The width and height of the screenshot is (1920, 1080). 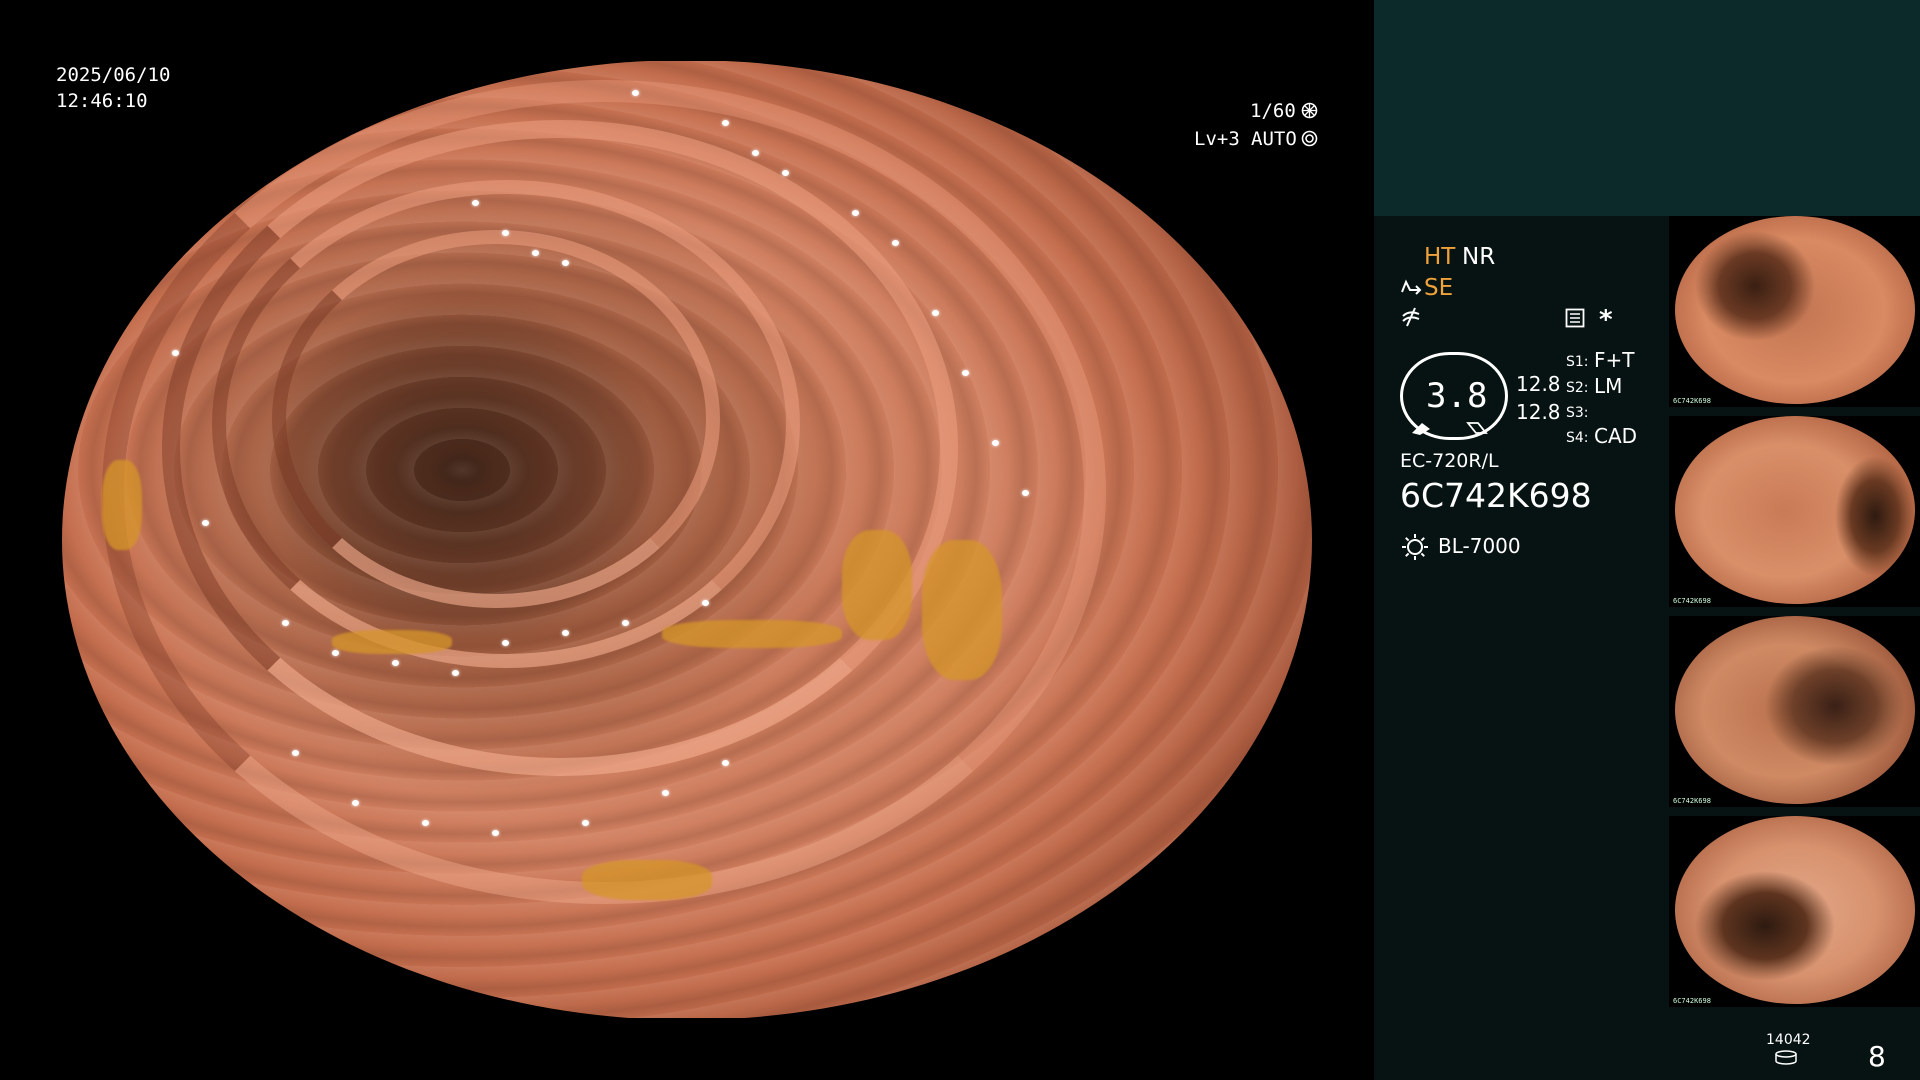 I want to click on disk-stack-icon, so click(x=1786, y=1058).